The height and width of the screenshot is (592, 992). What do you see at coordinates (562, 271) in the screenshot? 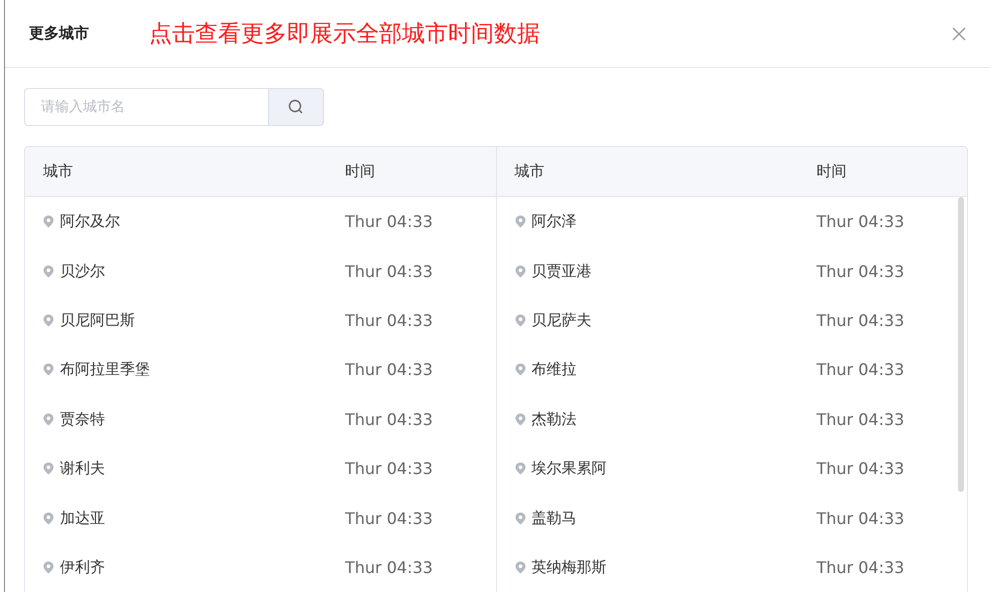
I see `city-name: 贝贾亚港` at bounding box center [562, 271].